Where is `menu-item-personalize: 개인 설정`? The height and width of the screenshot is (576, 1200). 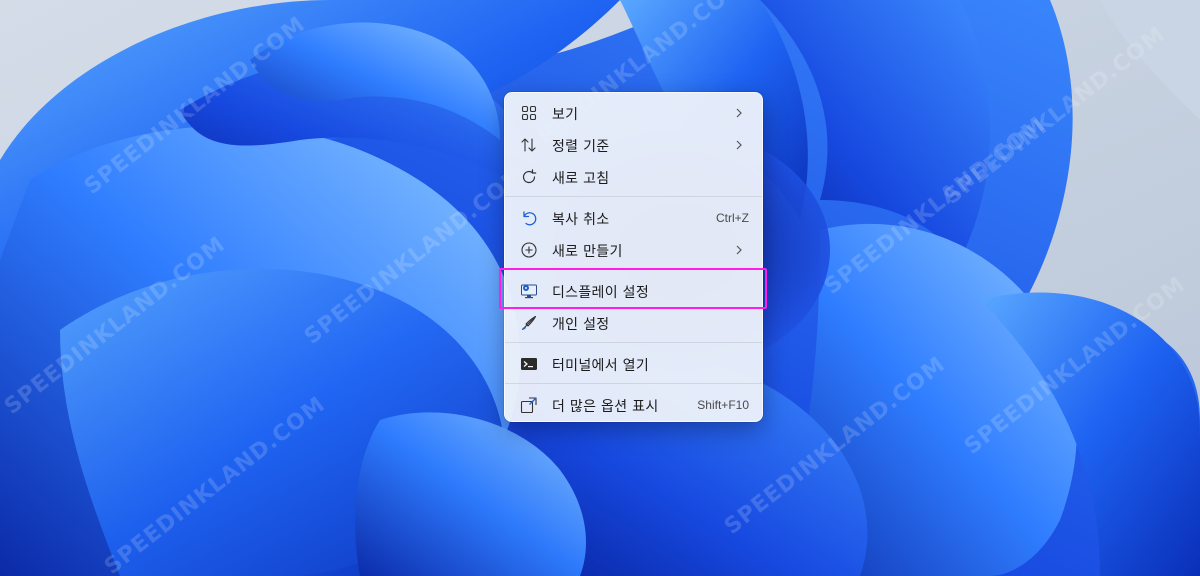 menu-item-personalize: 개인 설정 is located at coordinates (634, 323).